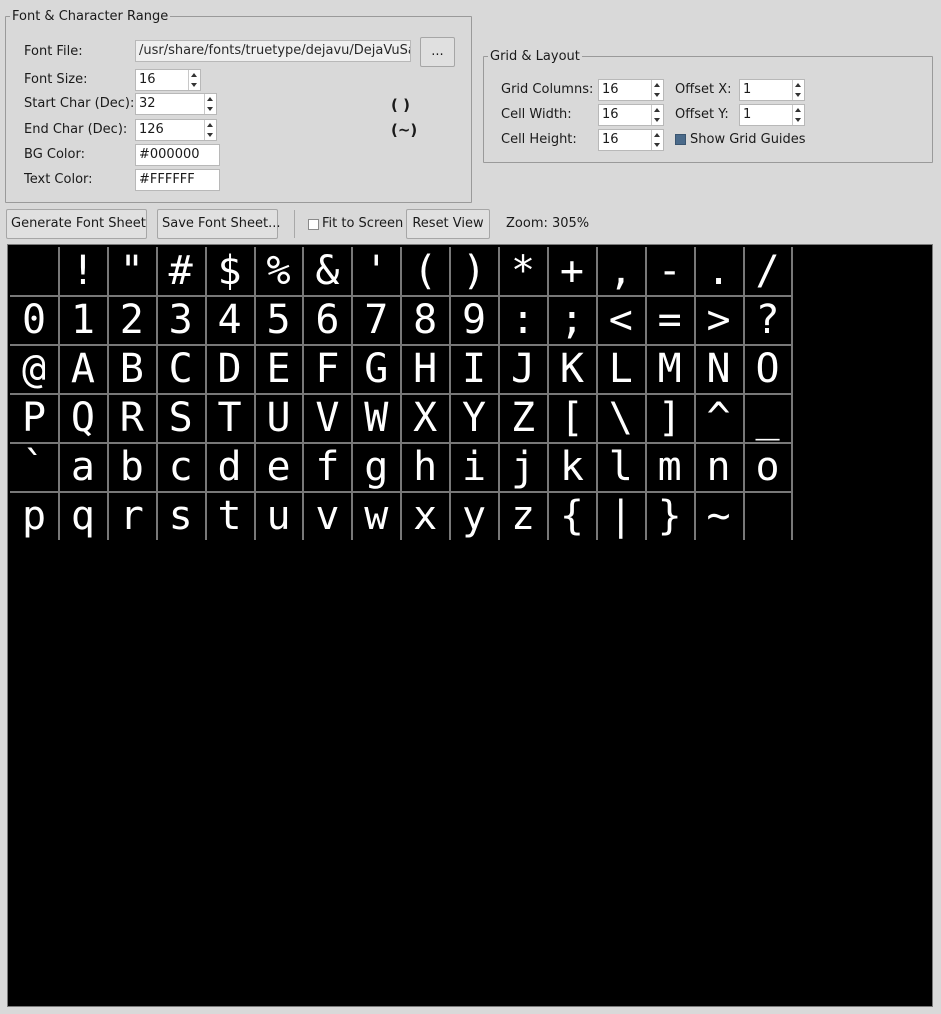 This screenshot has width=941, height=1014. I want to click on end-char-stepper, so click(210, 130).